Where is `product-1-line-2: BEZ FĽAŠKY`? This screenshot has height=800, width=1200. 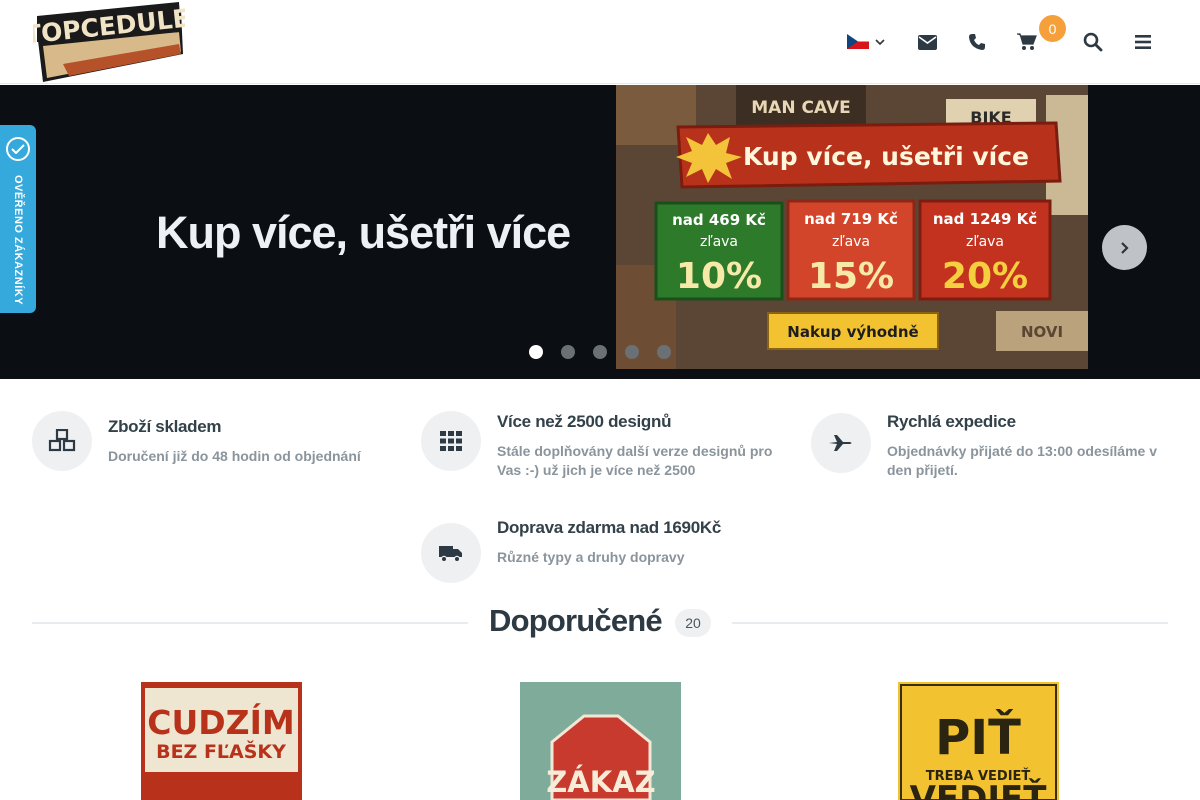 product-1-line-2: BEZ FĽAŠKY is located at coordinates (221, 751).